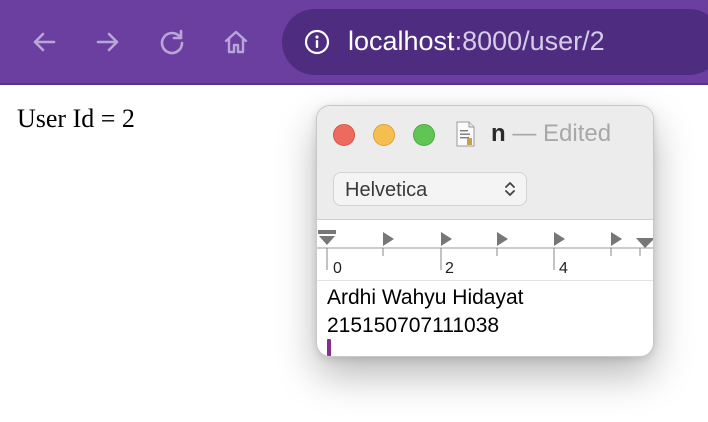 The height and width of the screenshot is (422, 708). Describe the element at coordinates (577, 133) in the screenshot. I see `edited-status: Edited` at that location.